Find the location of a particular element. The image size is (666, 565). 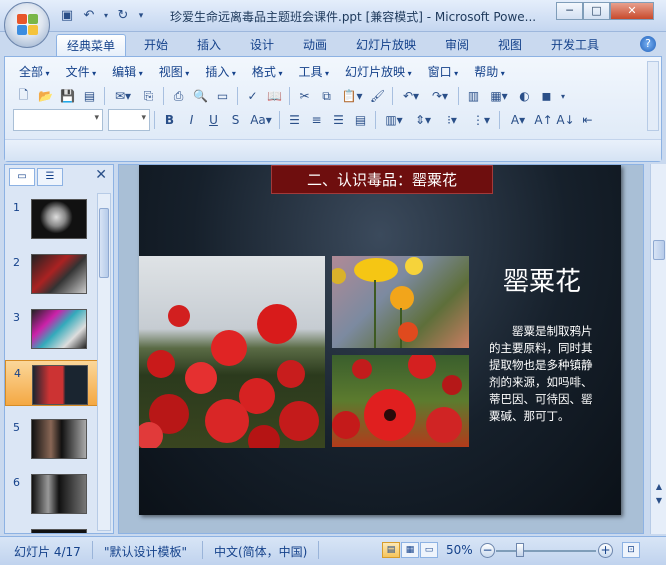

text-direction-icon: ⇕▾ is located at coordinates (423, 120).